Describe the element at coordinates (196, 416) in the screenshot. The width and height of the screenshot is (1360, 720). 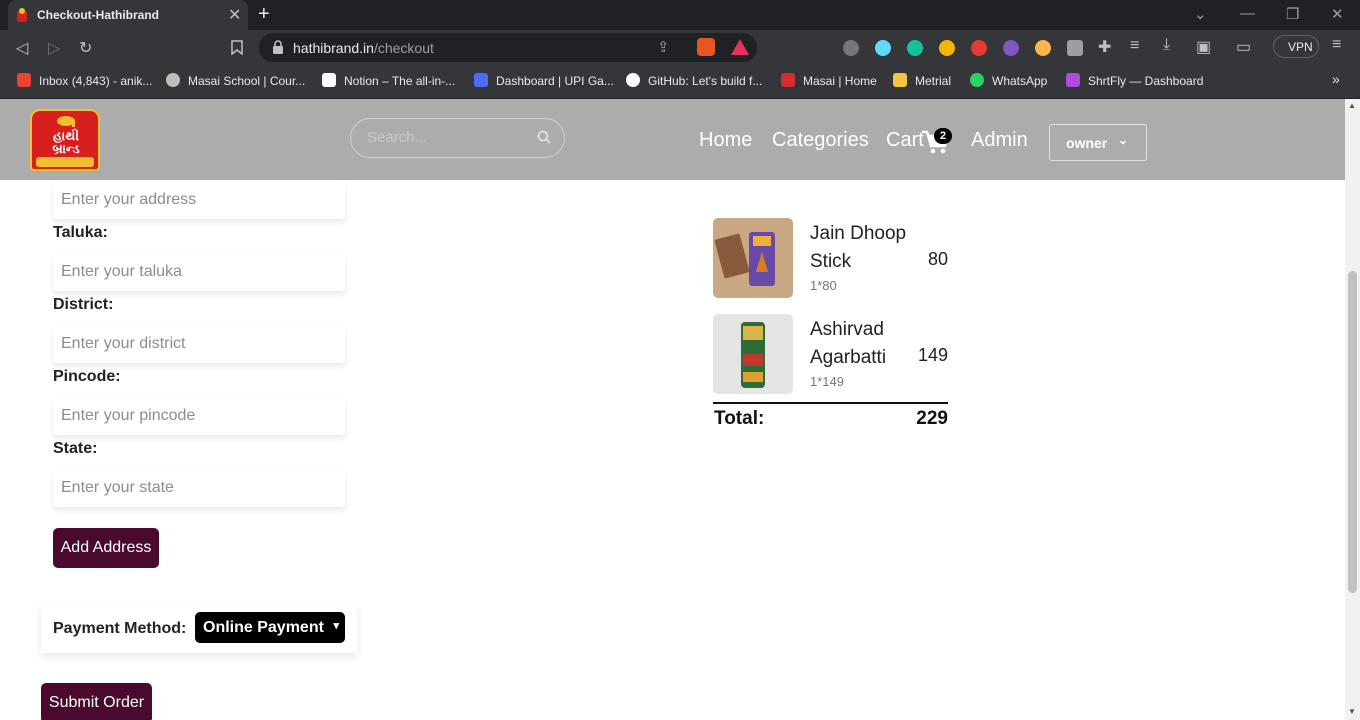
I see `pincode-input` at that location.